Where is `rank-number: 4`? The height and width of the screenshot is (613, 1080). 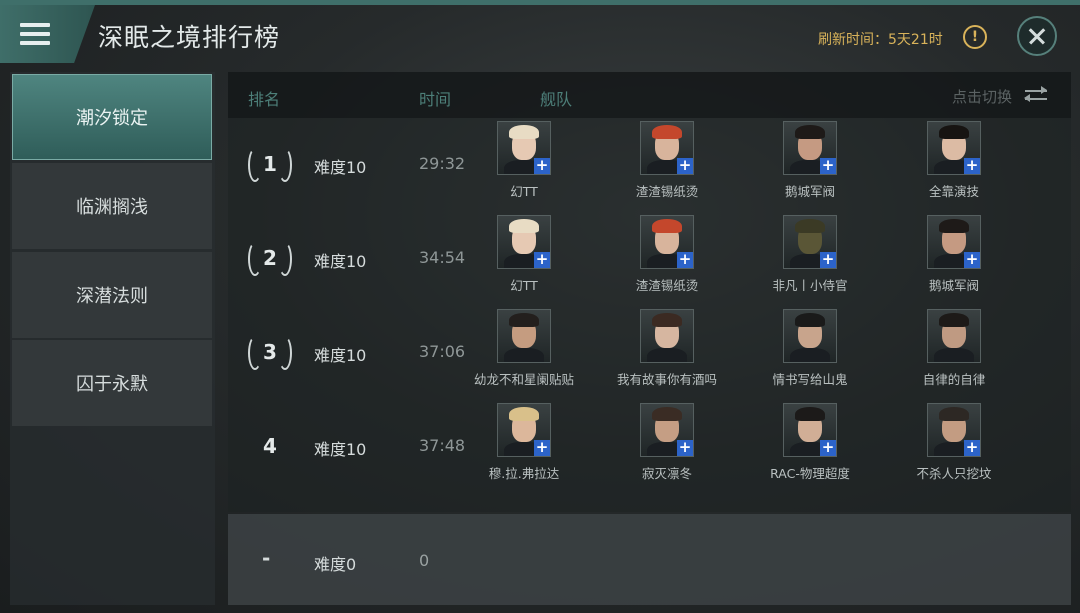 rank-number: 4 is located at coordinates (270, 446).